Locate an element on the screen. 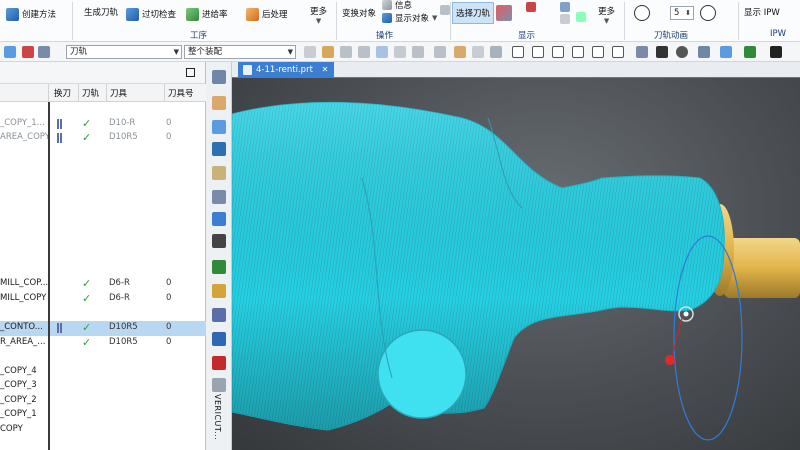 The image size is (800, 450). type-filter-dropdown: 刀轨 ▼ is located at coordinates (124, 52).